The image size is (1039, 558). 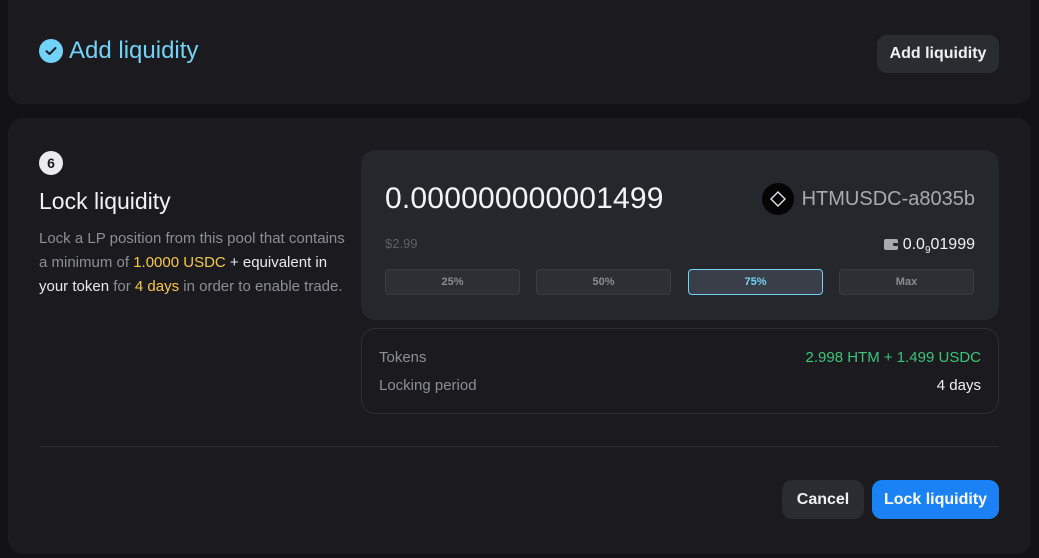 What do you see at coordinates (51, 51) in the screenshot?
I see `check-circle-icon` at bounding box center [51, 51].